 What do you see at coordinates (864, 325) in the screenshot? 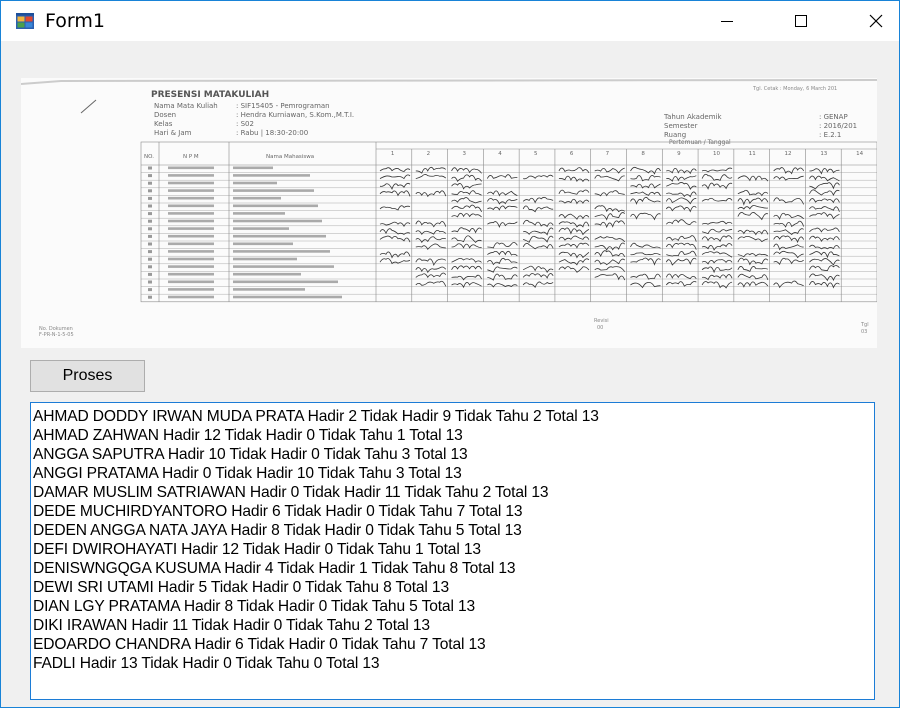
I see `footer-date-label: Tgl` at bounding box center [864, 325].